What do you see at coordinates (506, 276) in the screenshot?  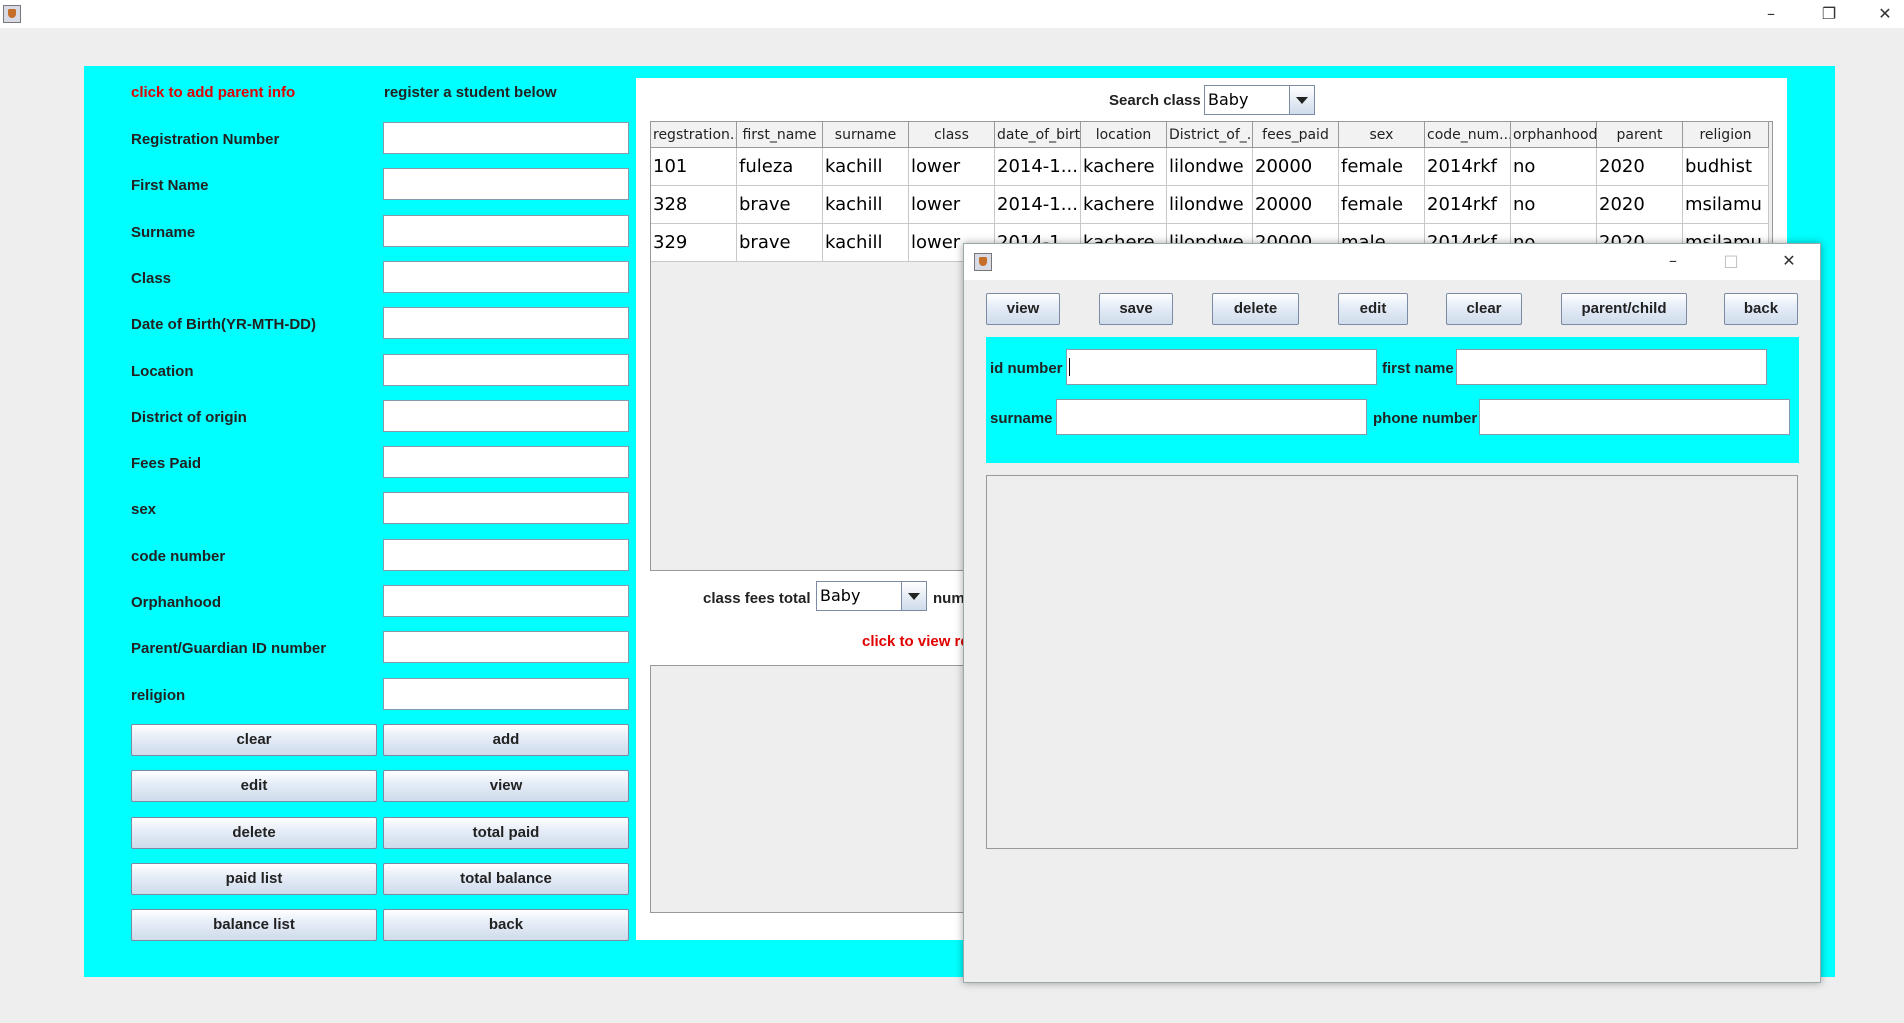 I see `field-input-class` at bounding box center [506, 276].